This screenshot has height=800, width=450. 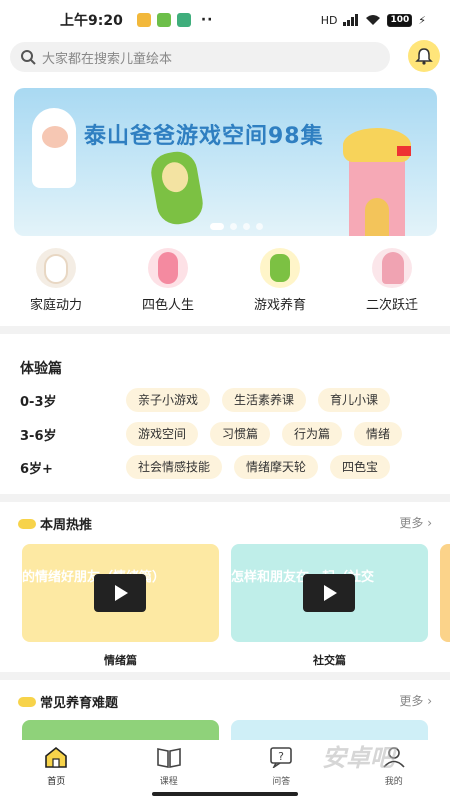 I want to click on tag-chip: 情绪, so click(x=378, y=434).